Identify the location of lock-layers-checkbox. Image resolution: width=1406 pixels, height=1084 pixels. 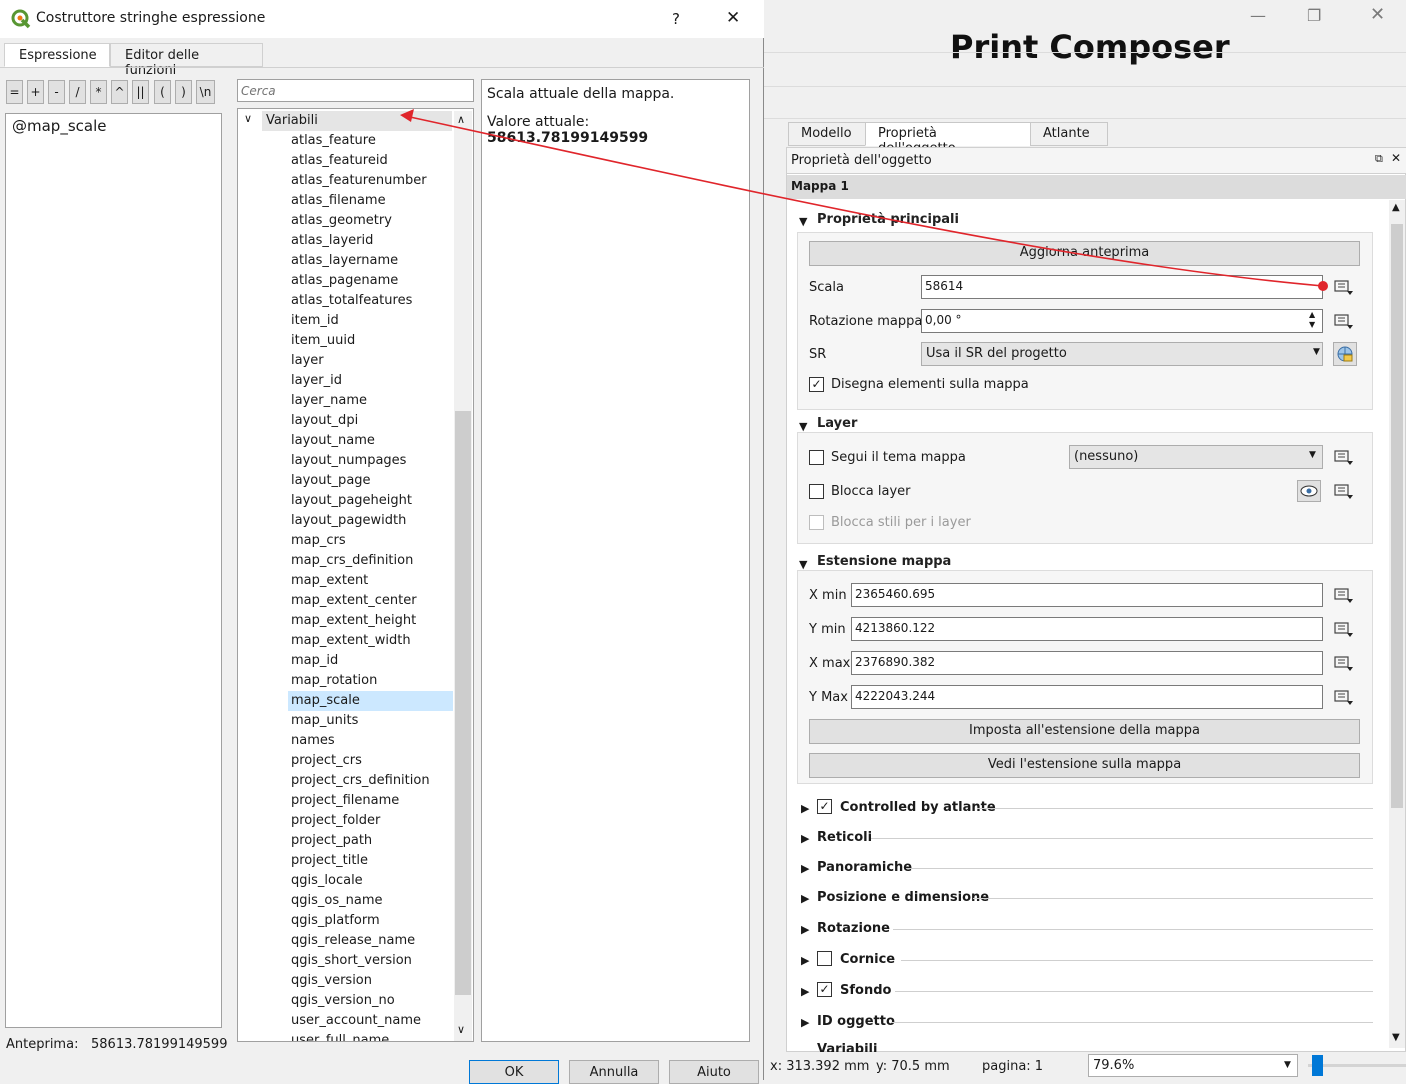
(816, 491).